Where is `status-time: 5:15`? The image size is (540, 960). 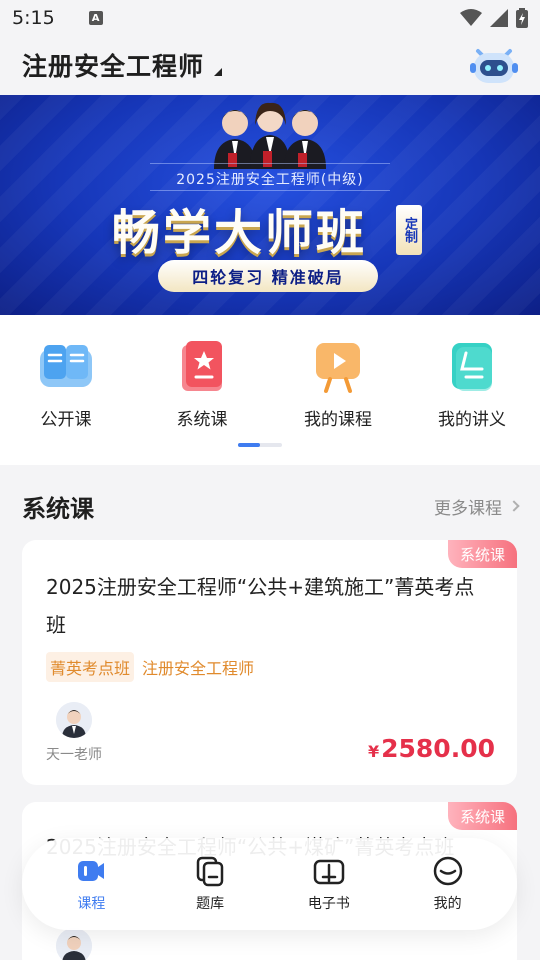 status-time: 5:15 is located at coordinates (33, 18).